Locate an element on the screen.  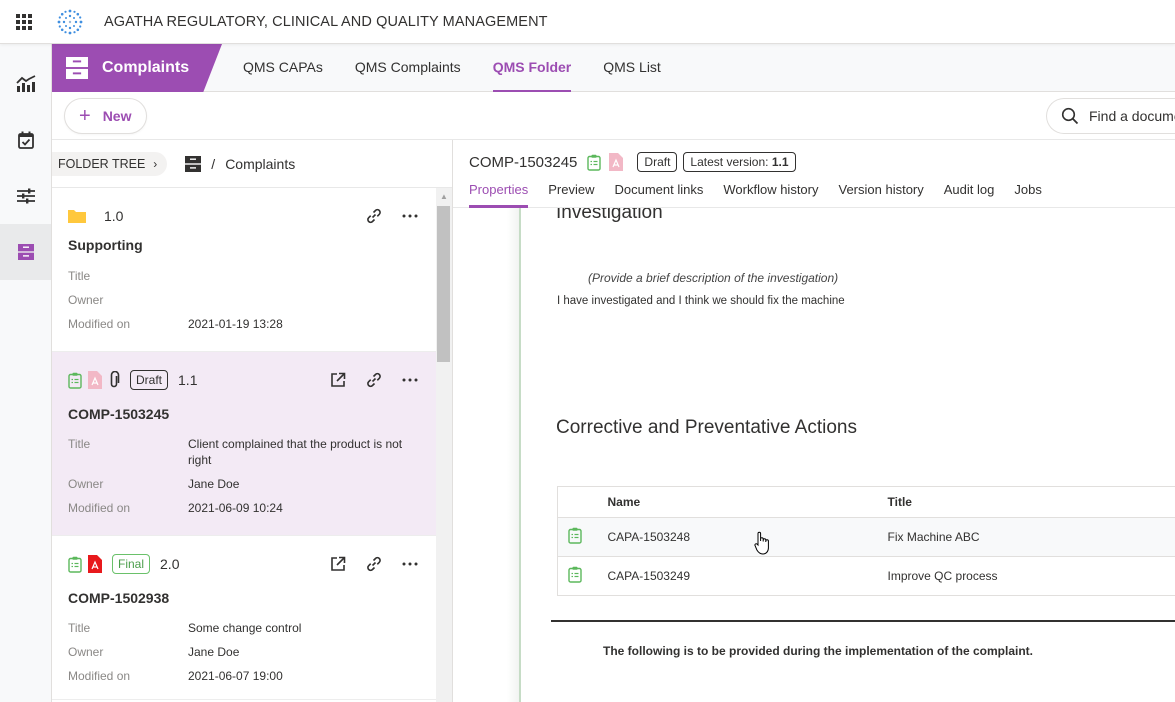
plus-icon: + is located at coordinates (85, 116).